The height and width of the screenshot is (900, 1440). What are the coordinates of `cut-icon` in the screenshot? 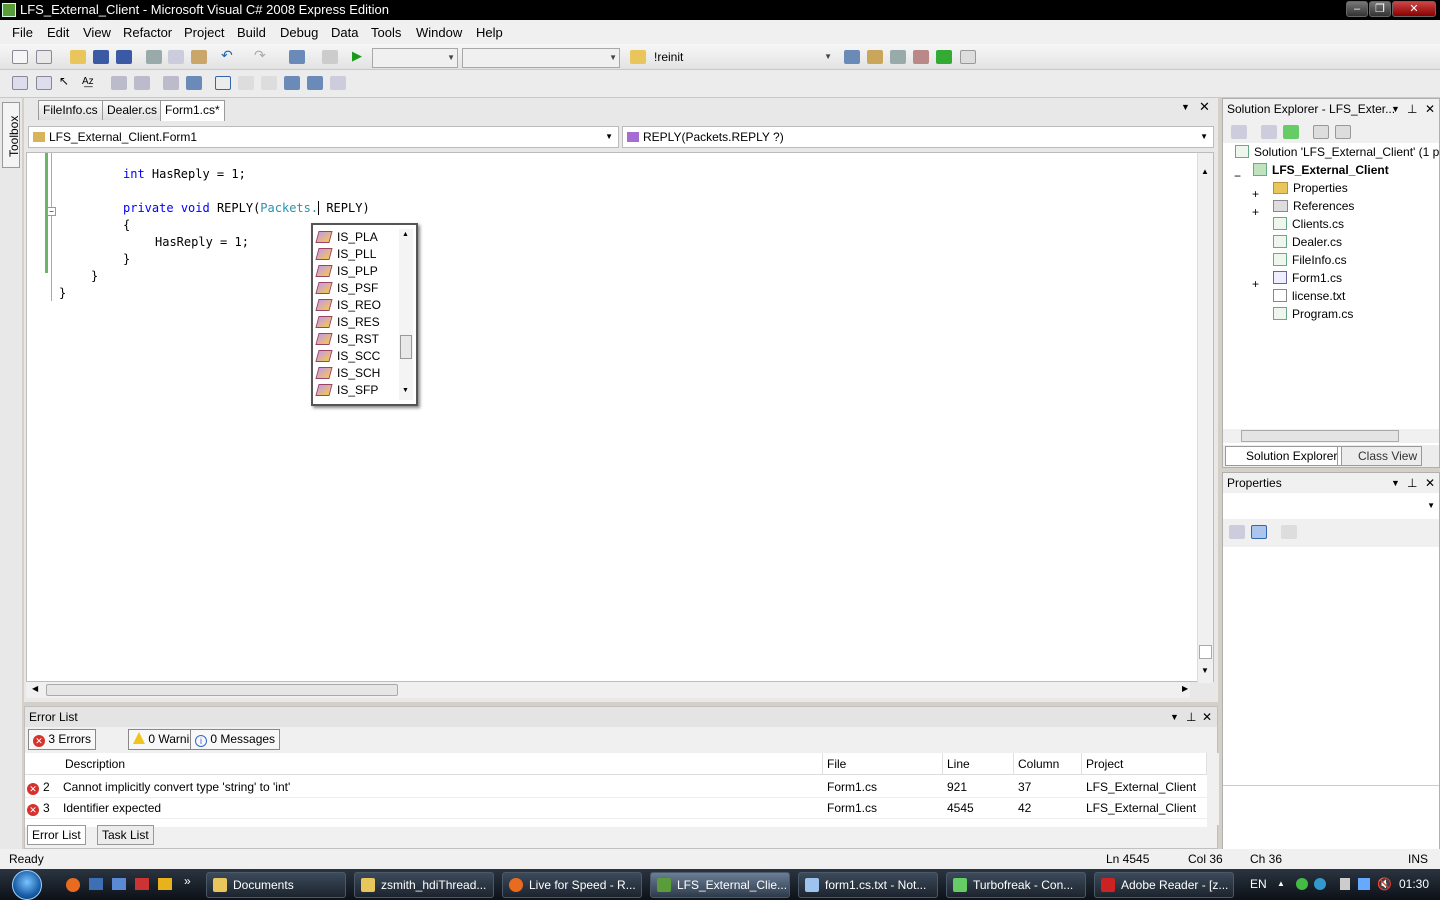 It's located at (154, 57).